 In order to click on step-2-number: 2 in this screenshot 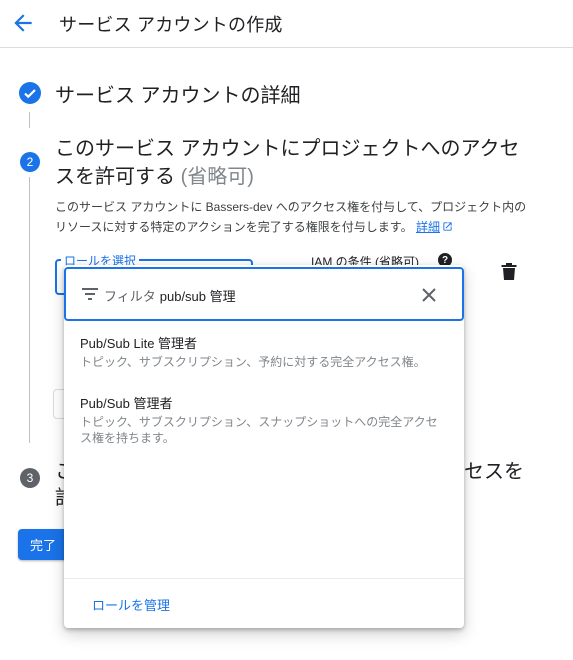, I will do `click(30, 162)`.